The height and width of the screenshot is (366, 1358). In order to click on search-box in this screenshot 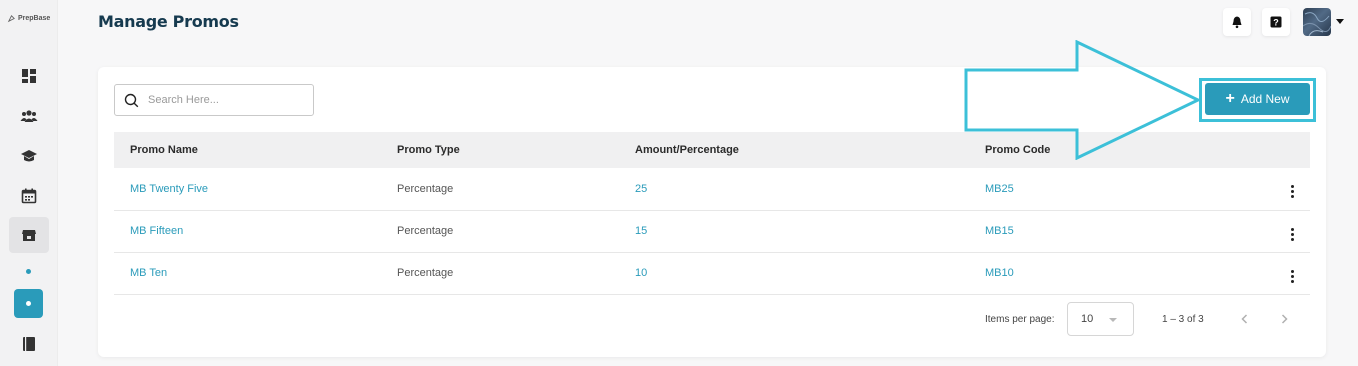, I will do `click(214, 100)`.